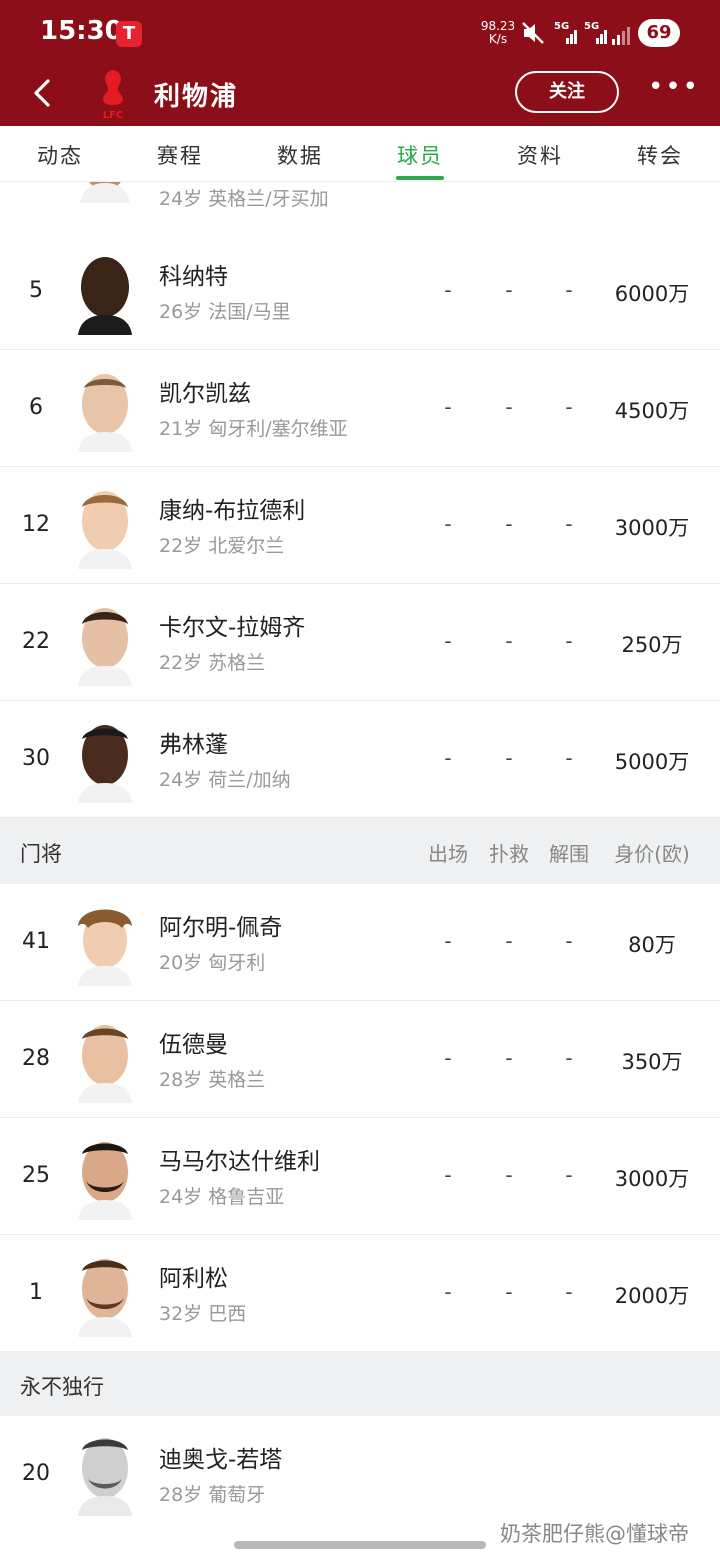 Image resolution: width=720 pixels, height=1560 pixels. Describe the element at coordinates (360, 642) in the screenshot. I see `table-row: 22 卡尔文-拉姆齐 22岁 苏格兰 - - - 250万` at that location.